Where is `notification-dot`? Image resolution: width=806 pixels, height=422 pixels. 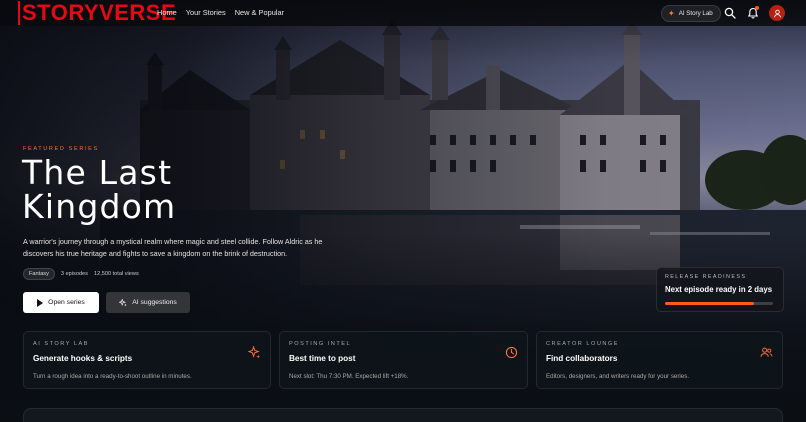 notification-dot is located at coordinates (757, 8).